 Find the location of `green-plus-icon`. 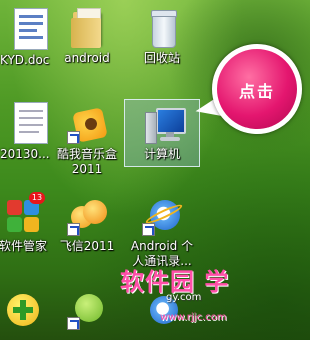

green-plus-icon is located at coordinates (21, 310).